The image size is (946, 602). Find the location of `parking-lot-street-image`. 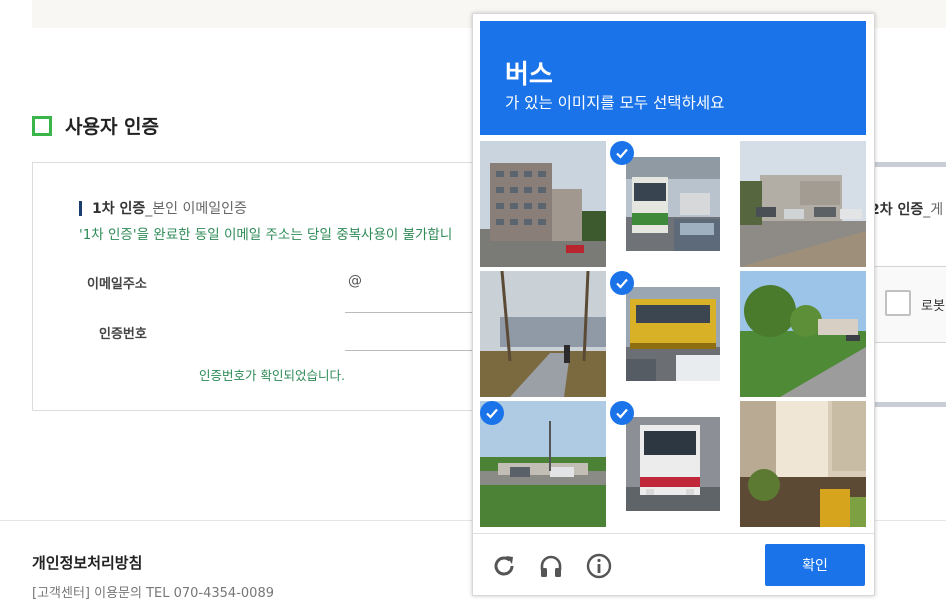

parking-lot-street-image is located at coordinates (803, 204).